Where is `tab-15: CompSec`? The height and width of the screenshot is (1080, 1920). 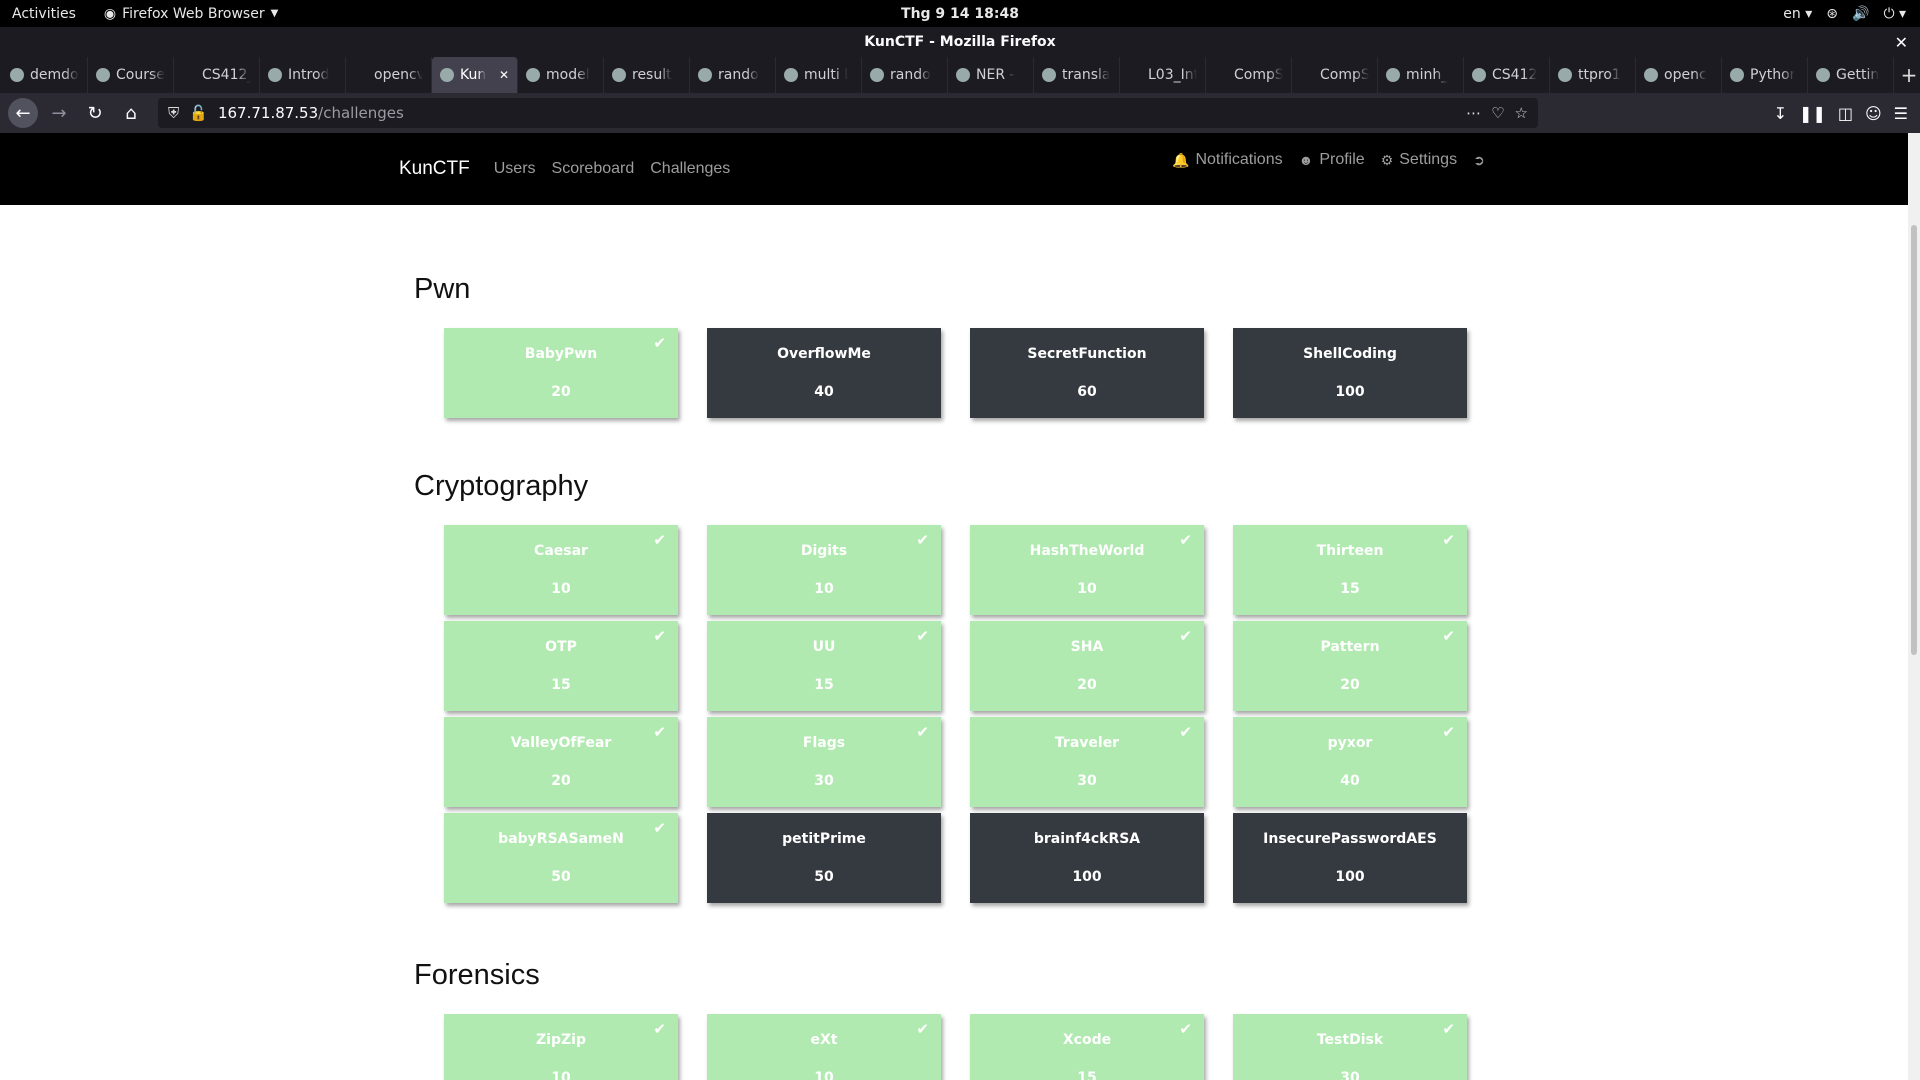
tab-15: CompSec is located at coordinates (1335, 75).